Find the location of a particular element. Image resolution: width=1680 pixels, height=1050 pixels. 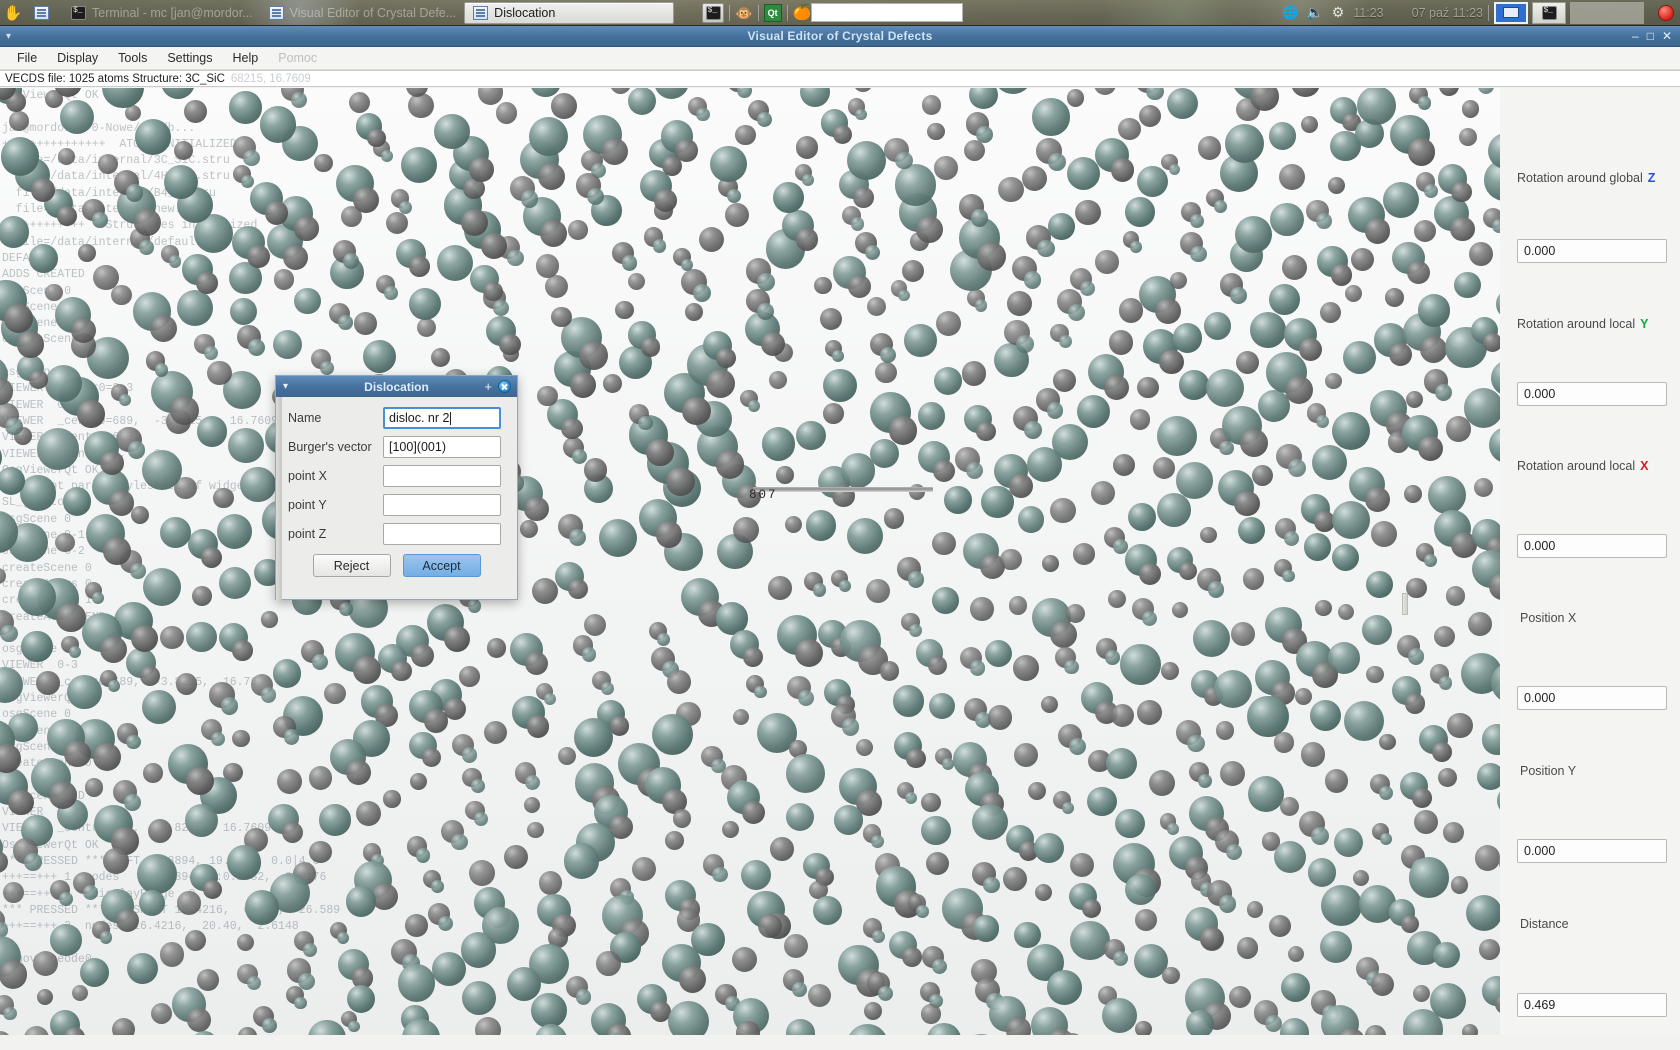

name-input: disloc. nr 2 is located at coordinates (442, 418).